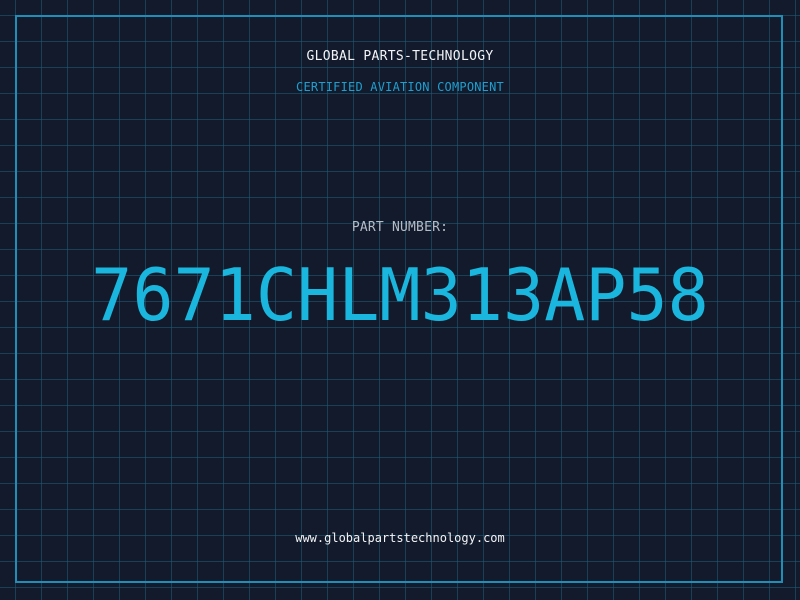  What do you see at coordinates (400, 87) in the screenshot?
I see `certification-subtitle: CERTIFIED AVIATION COMPONENT` at bounding box center [400, 87].